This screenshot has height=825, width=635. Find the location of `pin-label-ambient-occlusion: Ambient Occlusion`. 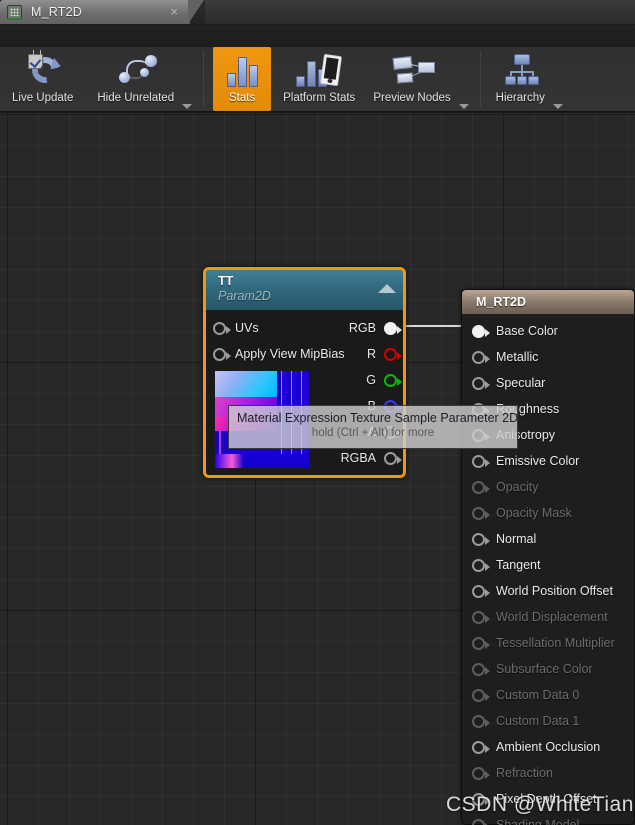

pin-label-ambient-occlusion: Ambient Occlusion is located at coordinates (548, 747).